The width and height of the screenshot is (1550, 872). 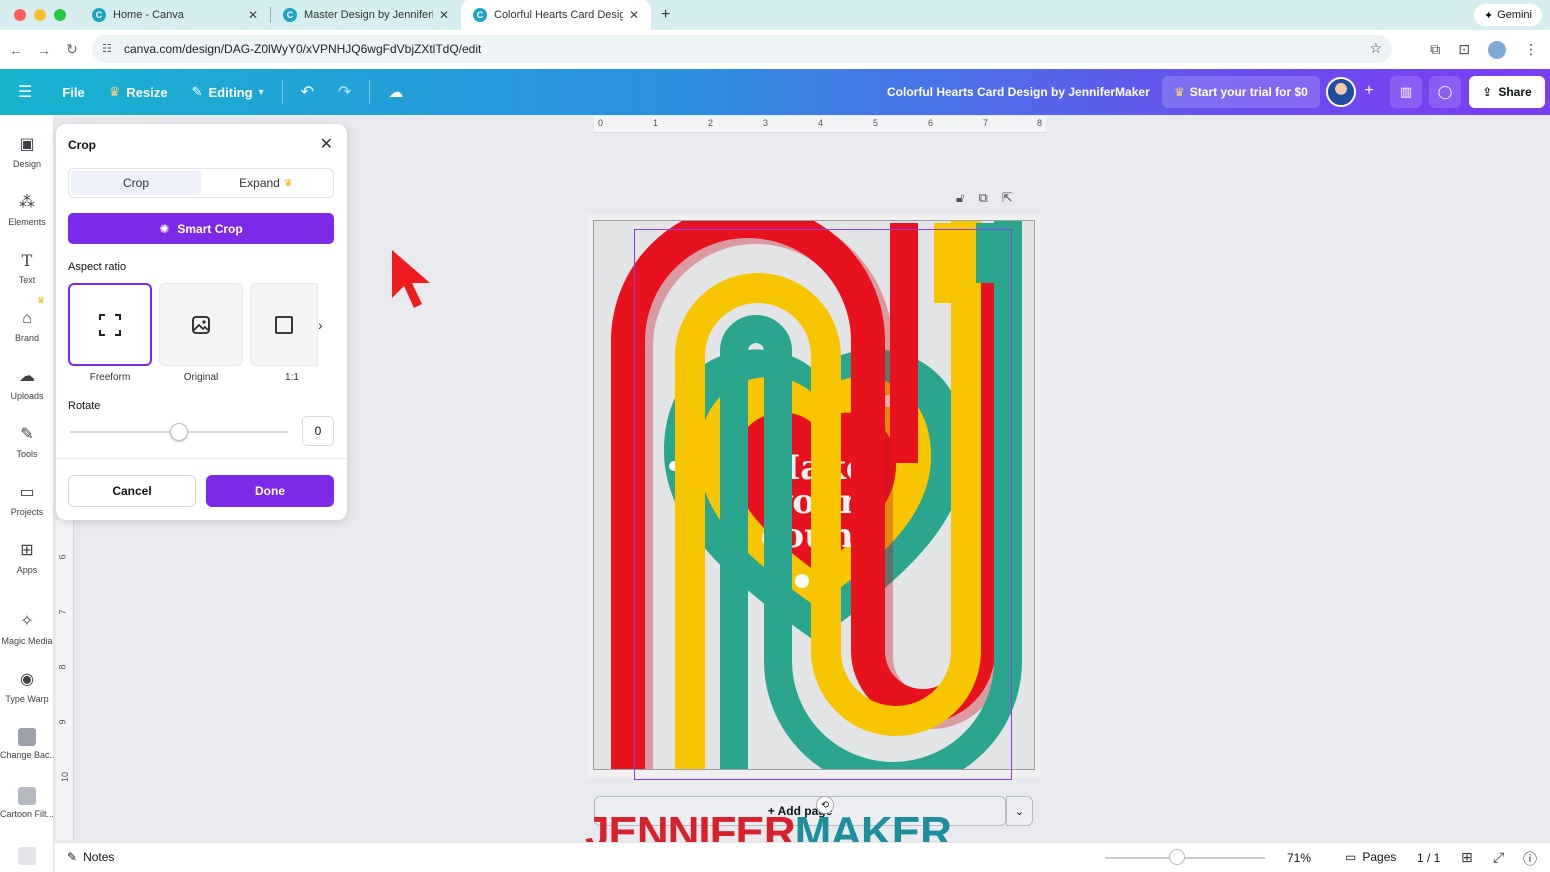 I want to click on rail-item-text: T Text, so click(x=27, y=268).